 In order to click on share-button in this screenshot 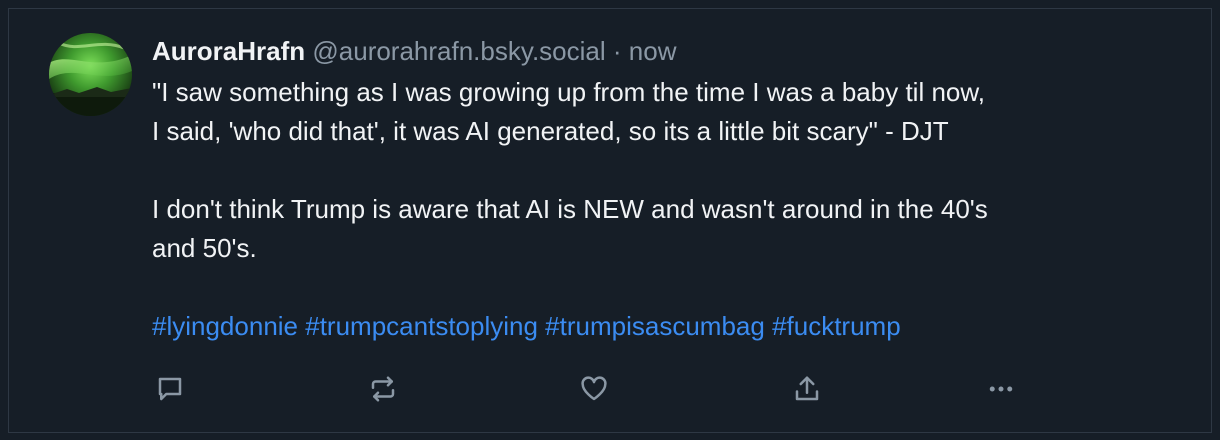, I will do `click(807, 389)`.